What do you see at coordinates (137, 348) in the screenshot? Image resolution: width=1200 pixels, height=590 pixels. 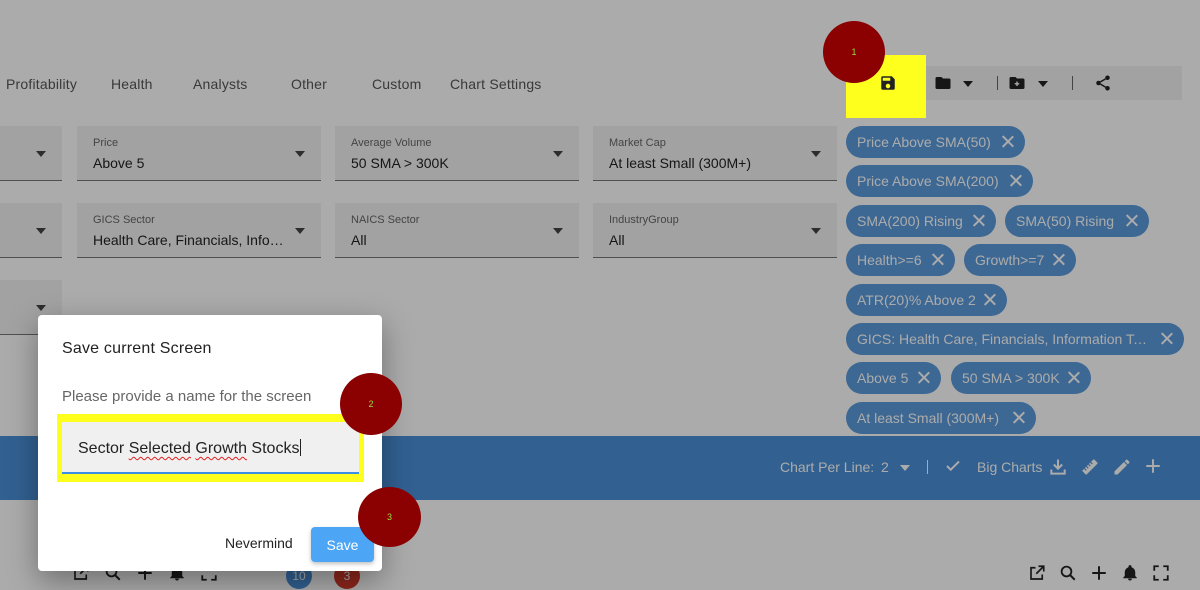 I see `dialog-title: Save current Screen` at bounding box center [137, 348].